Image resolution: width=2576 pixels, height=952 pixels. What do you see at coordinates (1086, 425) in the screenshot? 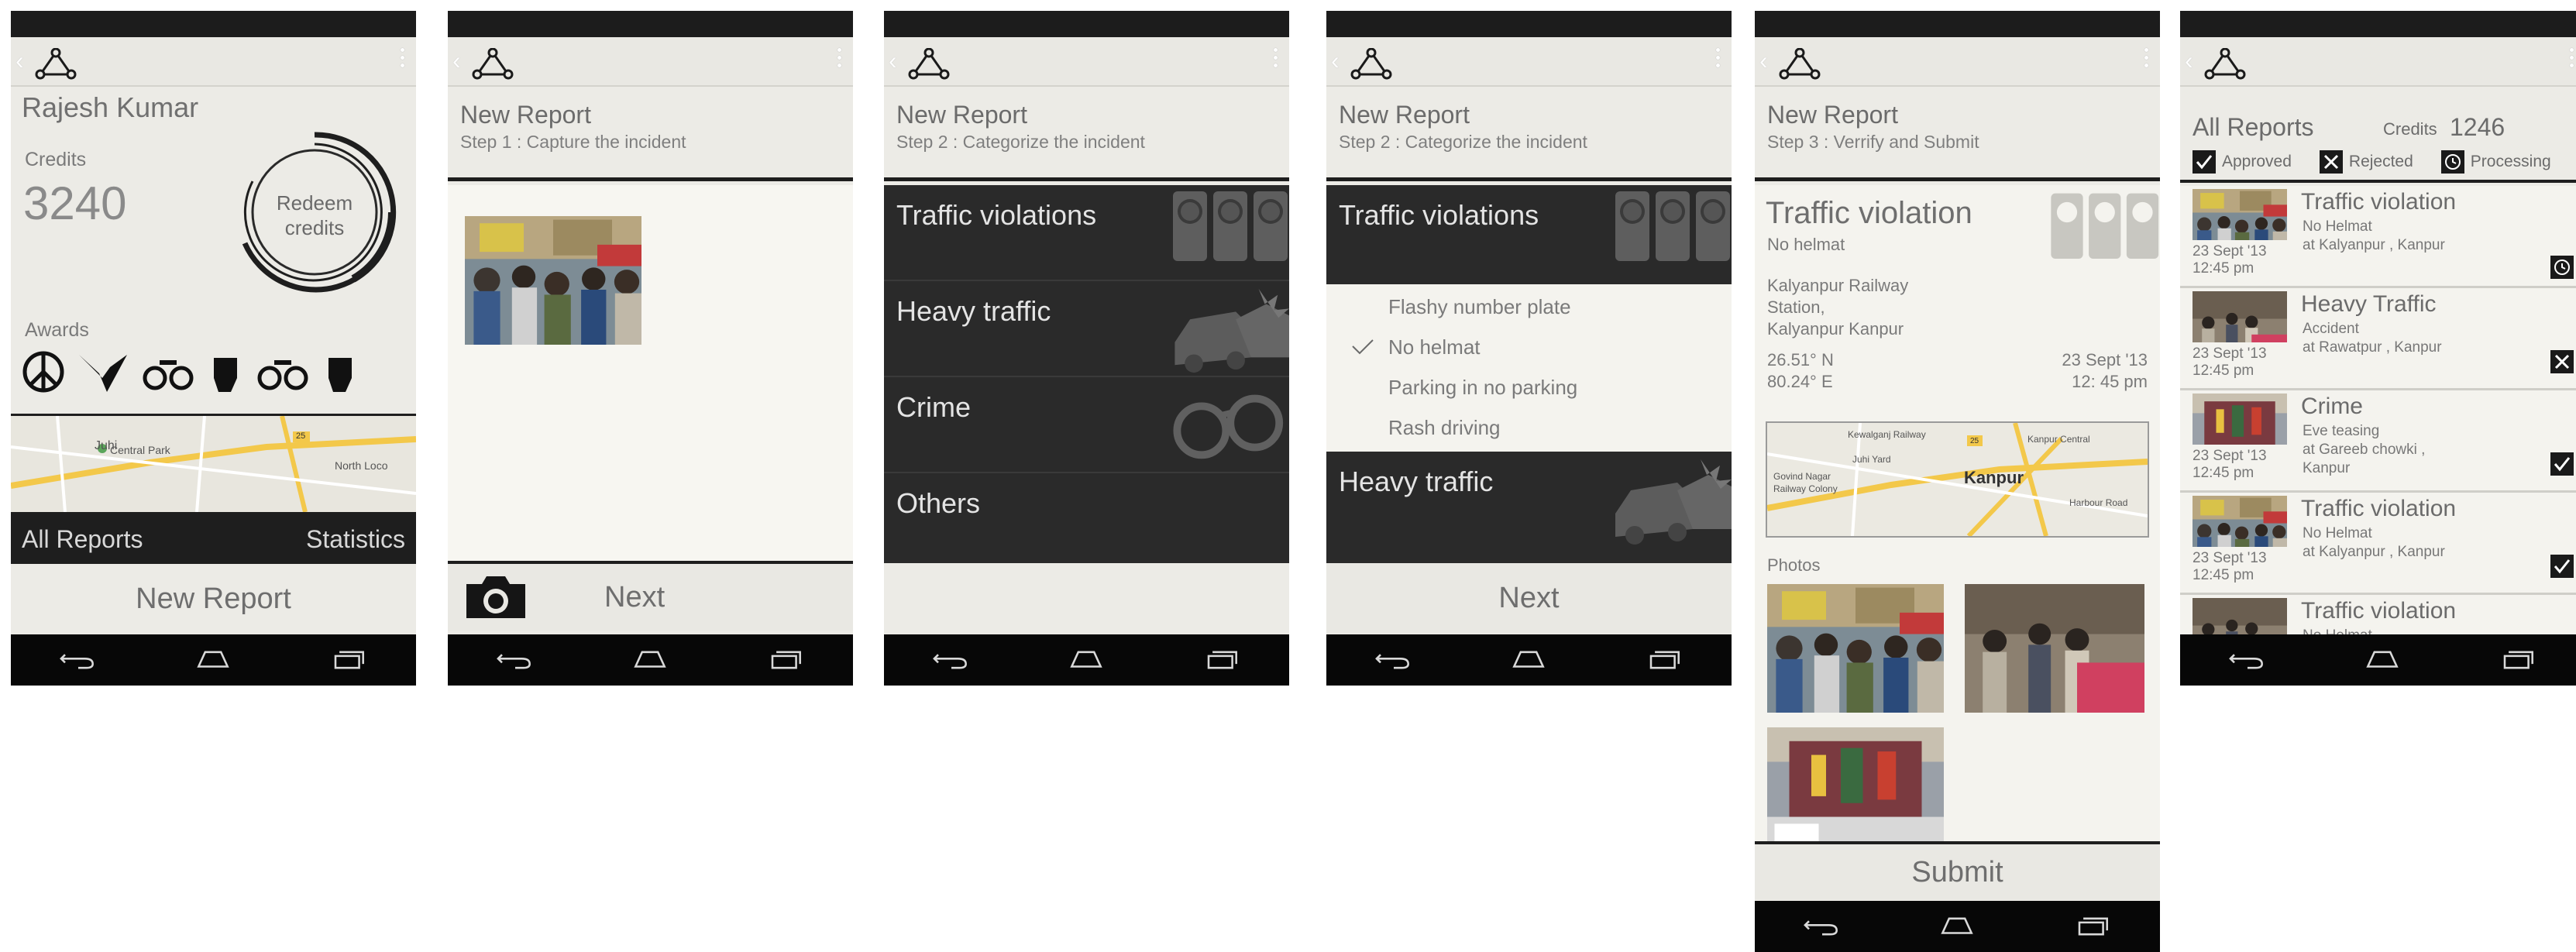
I see `category-crime: Crime` at bounding box center [1086, 425].